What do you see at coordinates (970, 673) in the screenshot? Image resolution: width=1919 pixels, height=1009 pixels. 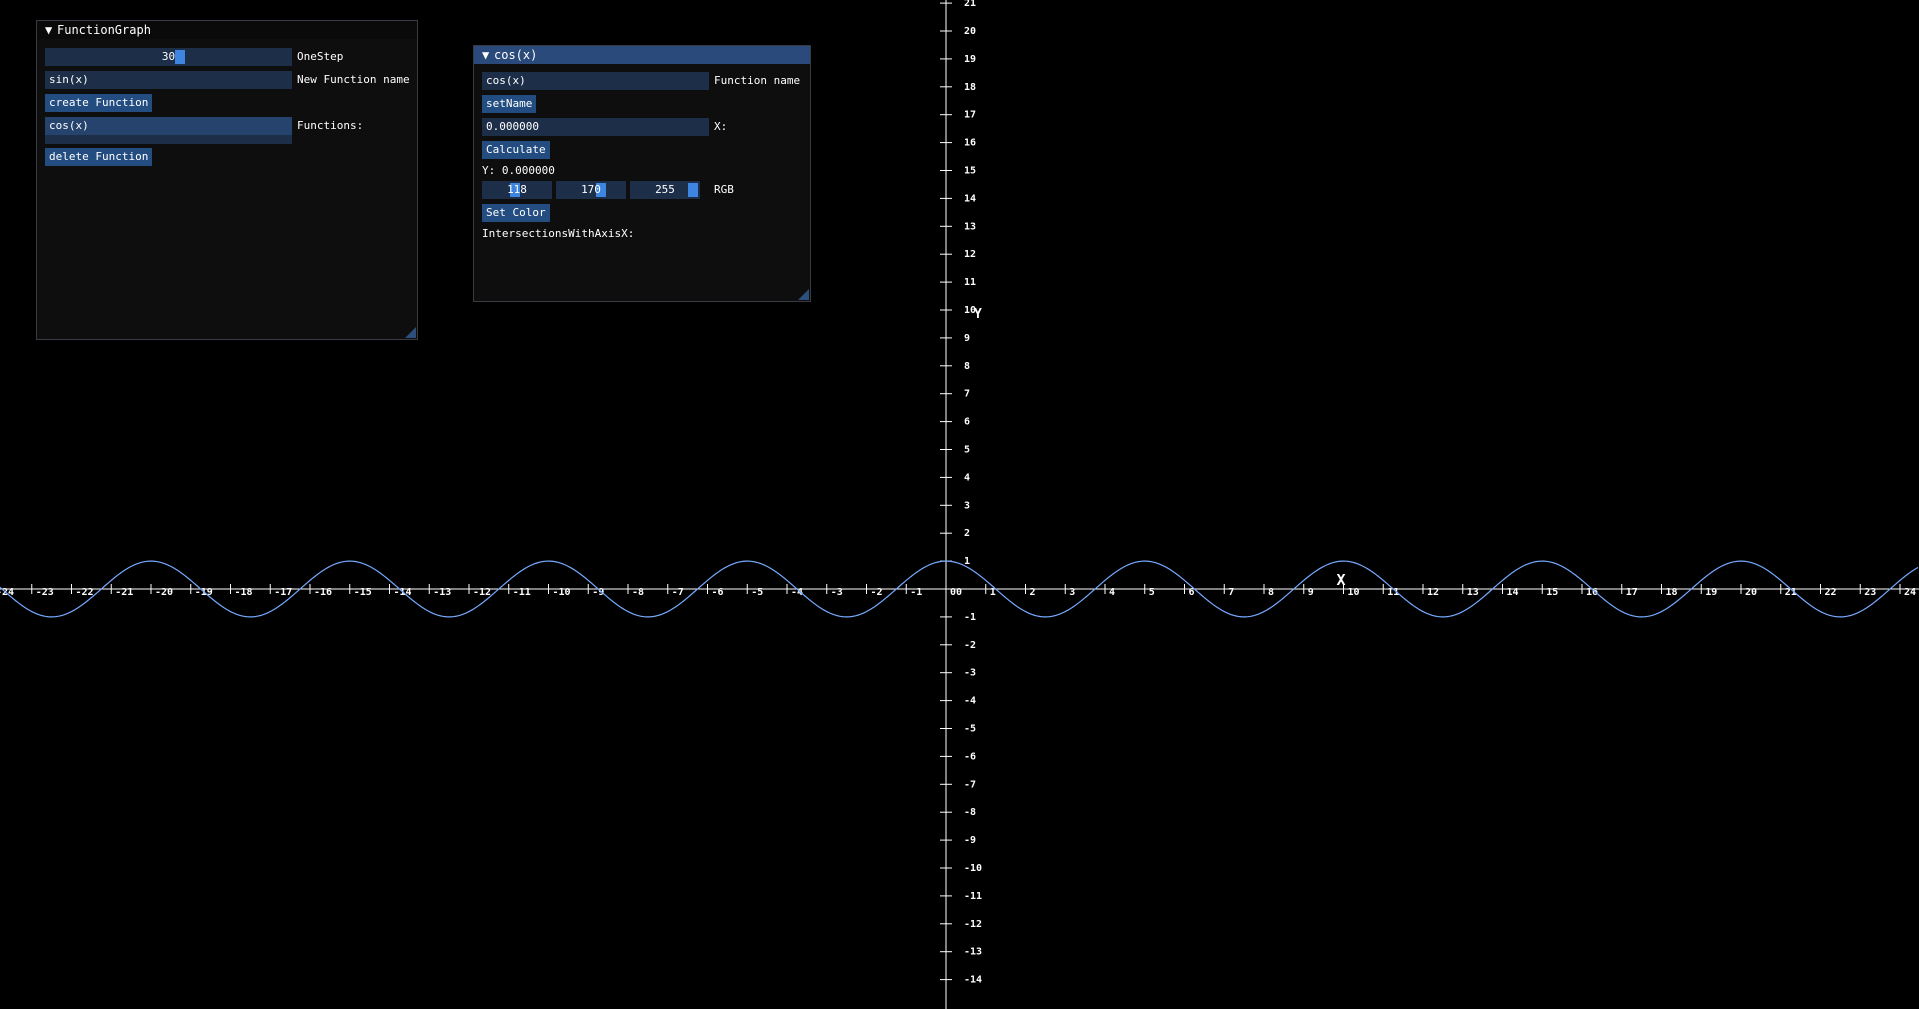 I see `y-tick-label: -3` at bounding box center [970, 673].